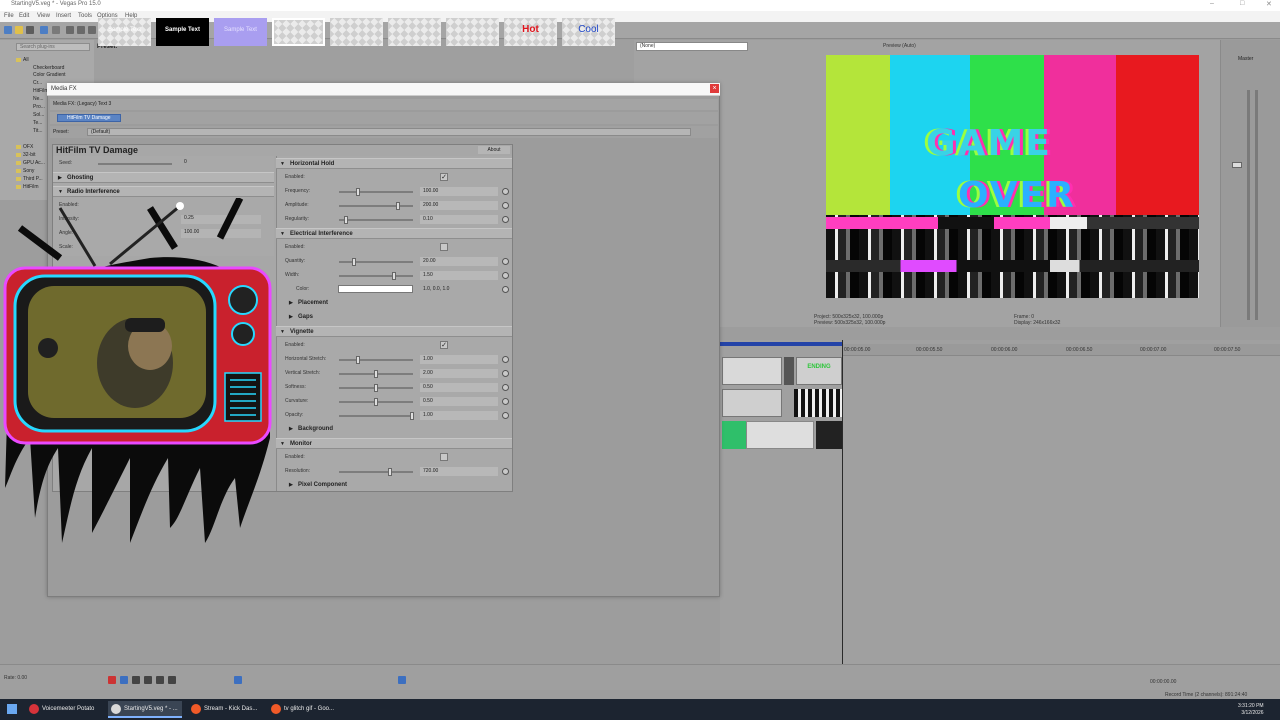 Image resolution: width=1280 pixels, height=720 pixels. I want to click on timeline-clip: ENDING, so click(819, 371).